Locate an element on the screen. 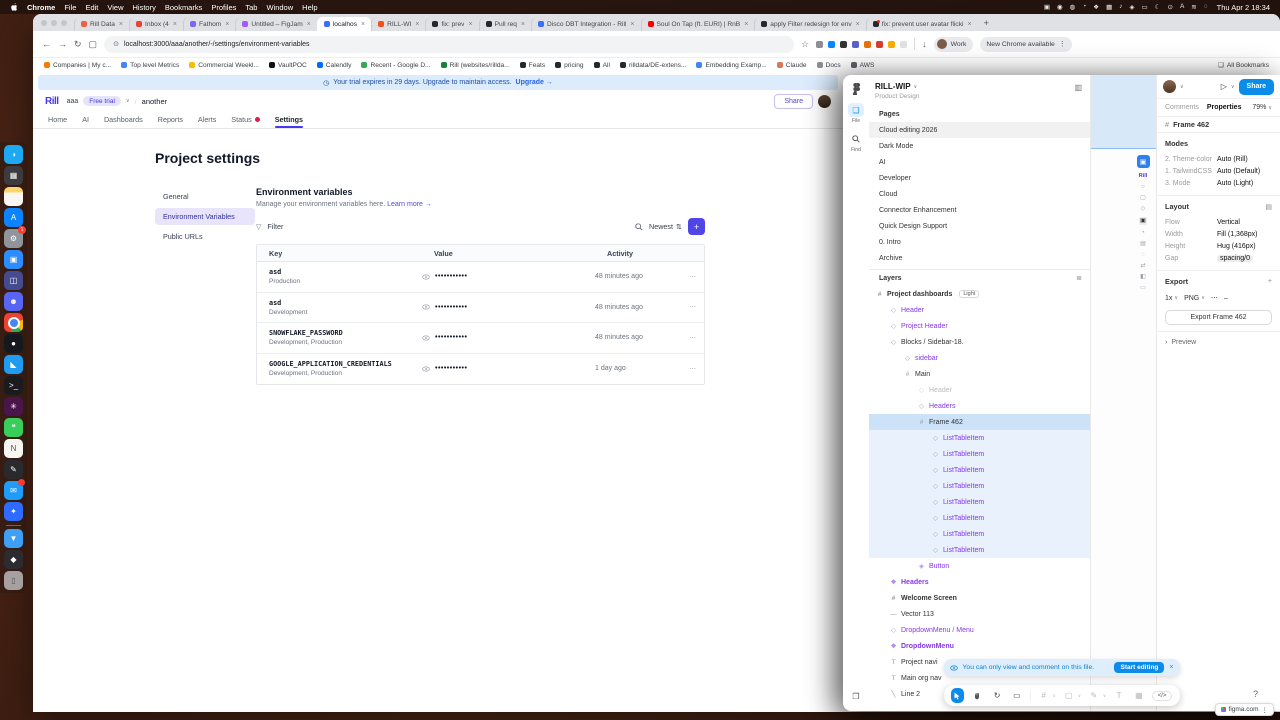 The image size is (1280, 720). bookmark-item: All is located at coordinates (601, 65).